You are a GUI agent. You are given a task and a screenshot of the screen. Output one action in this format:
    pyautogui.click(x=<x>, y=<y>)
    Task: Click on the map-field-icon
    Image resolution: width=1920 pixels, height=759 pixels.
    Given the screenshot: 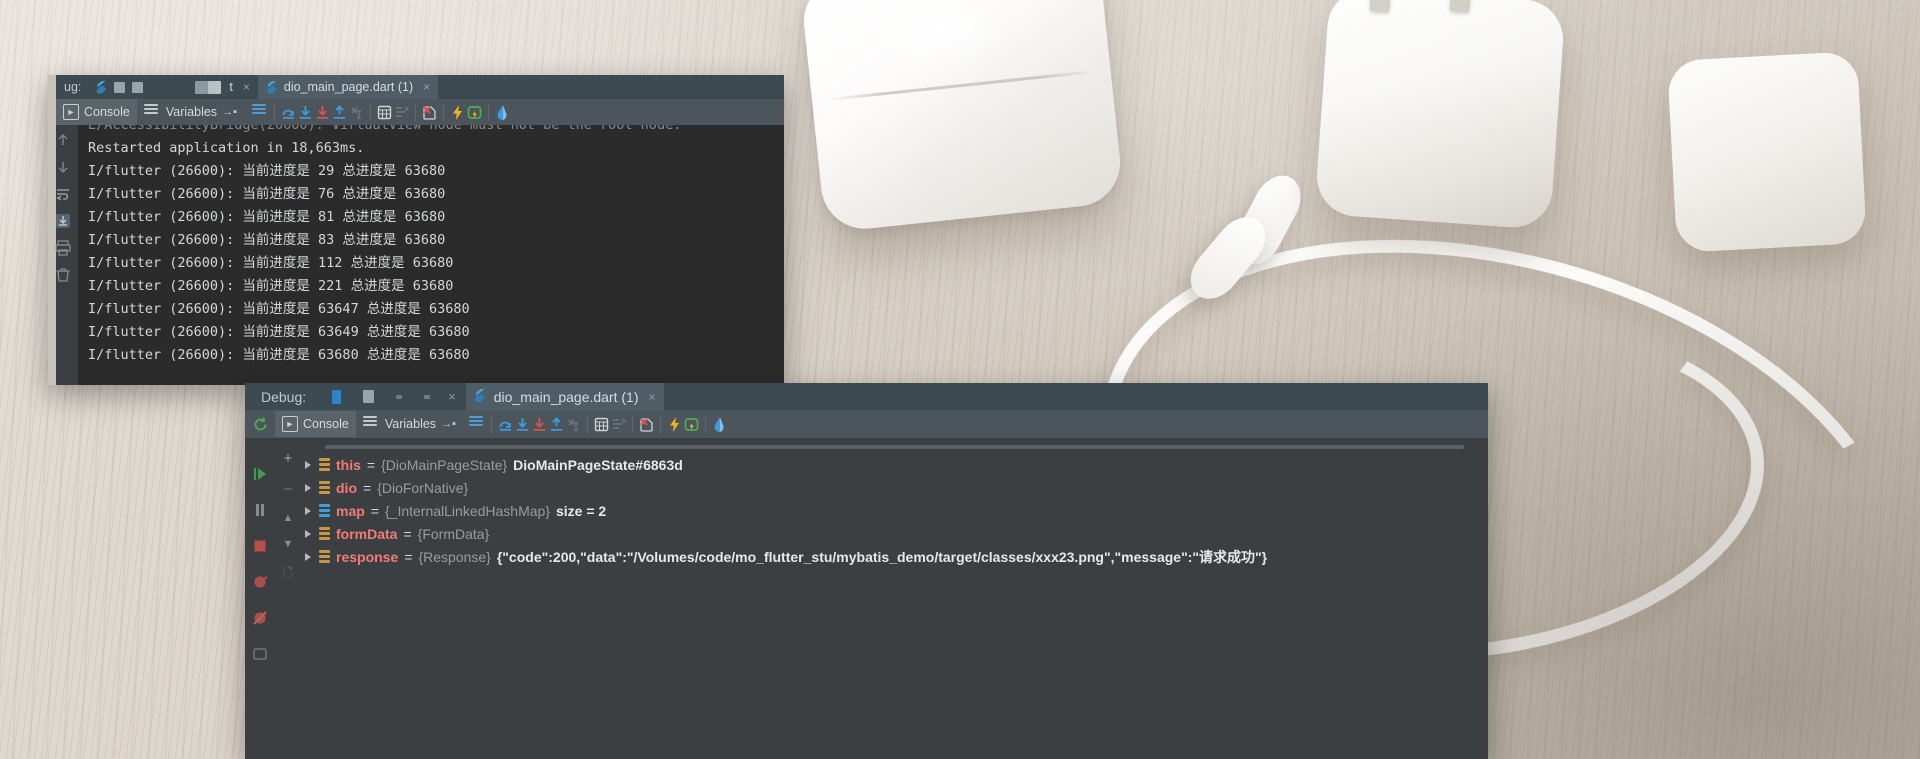 What is the action you would take?
    pyautogui.click(x=324, y=510)
    